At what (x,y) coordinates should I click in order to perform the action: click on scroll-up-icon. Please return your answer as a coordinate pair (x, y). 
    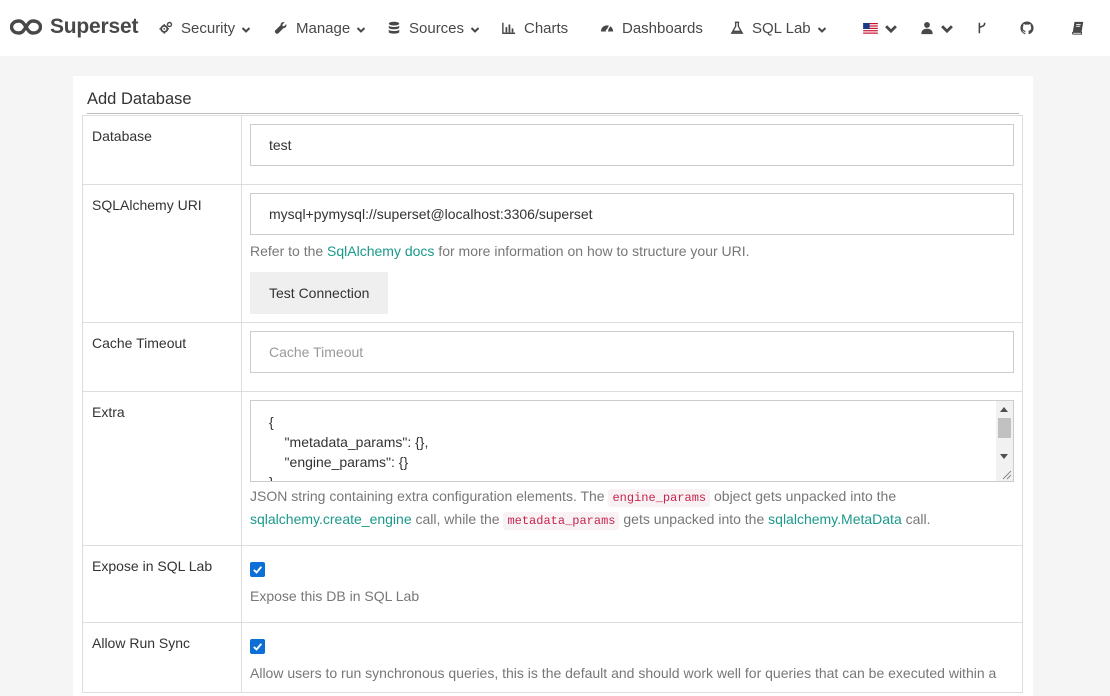
    Looking at the image, I should click on (1004, 409).